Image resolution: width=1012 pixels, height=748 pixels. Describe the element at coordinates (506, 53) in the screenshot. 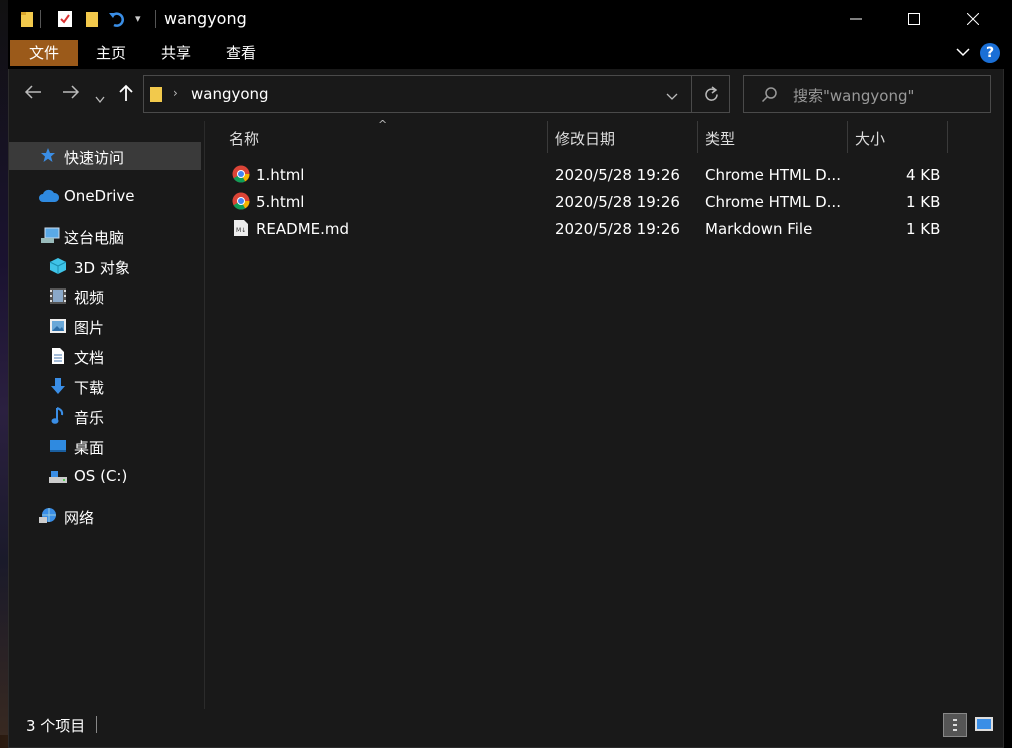

I see `ribbon-bar` at that location.